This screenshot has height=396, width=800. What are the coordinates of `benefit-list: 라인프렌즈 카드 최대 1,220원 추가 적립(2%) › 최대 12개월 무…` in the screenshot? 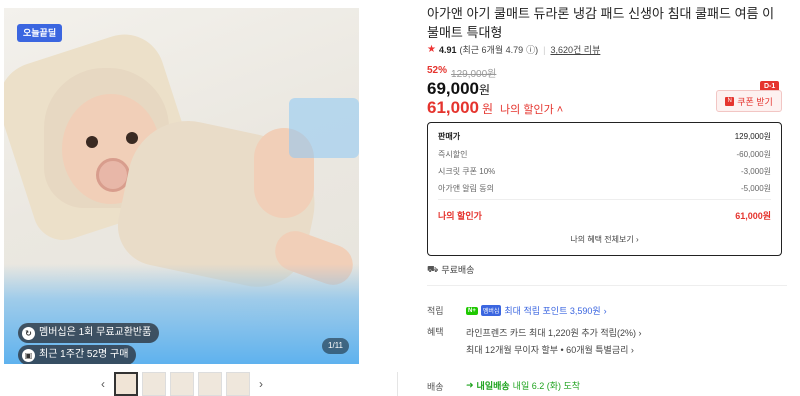 It's located at (553, 342).